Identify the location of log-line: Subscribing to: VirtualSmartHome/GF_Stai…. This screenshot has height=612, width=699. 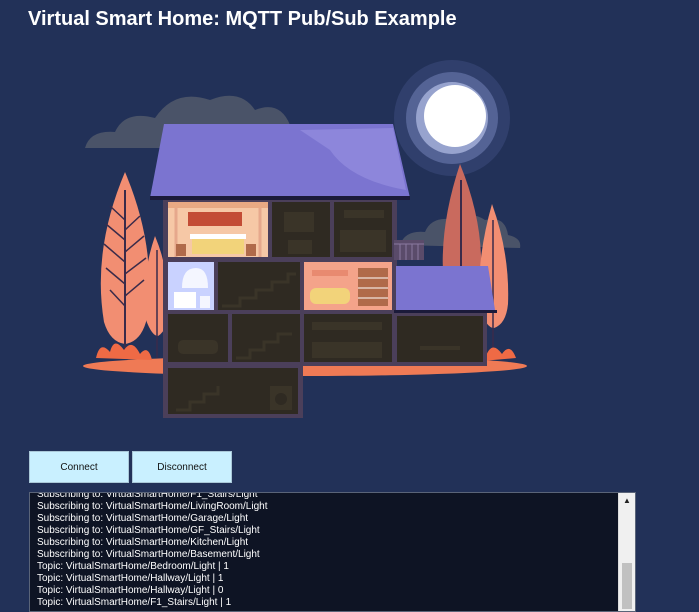
(148, 530).